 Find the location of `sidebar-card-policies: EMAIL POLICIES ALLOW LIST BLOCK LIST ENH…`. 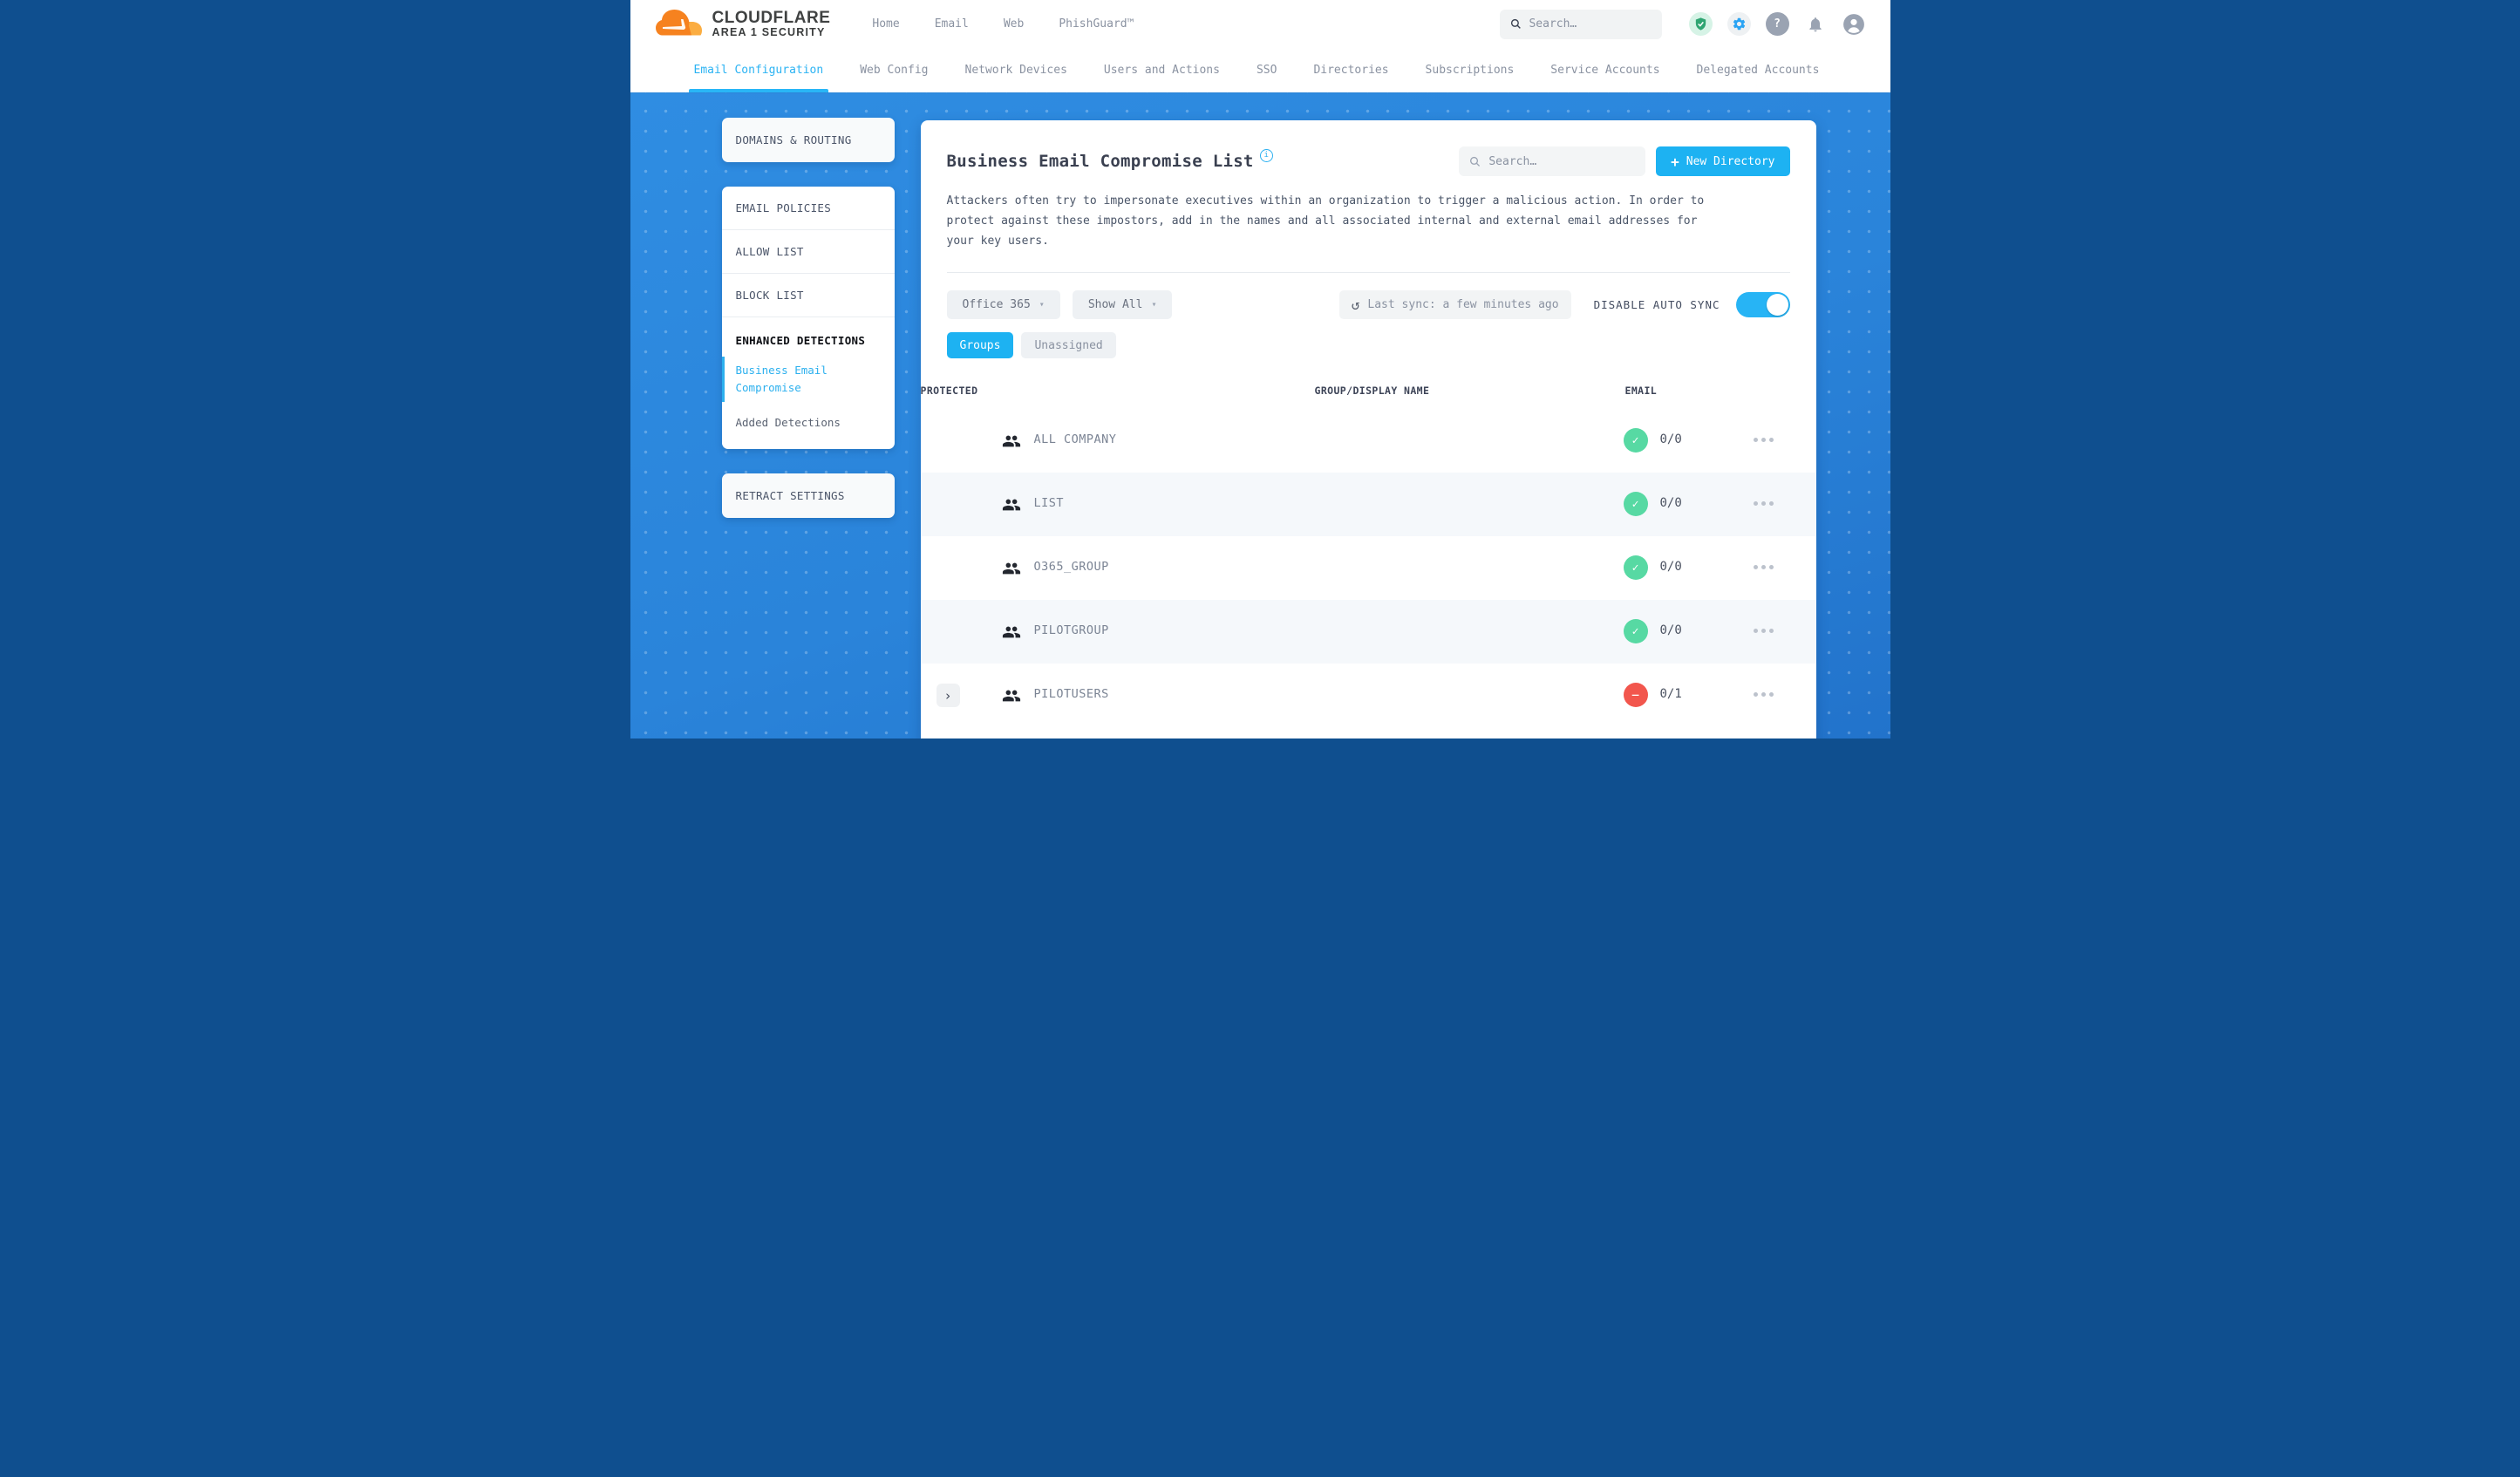

sidebar-card-policies: EMAIL POLICIES ALLOW LIST BLOCK LIST ENH… is located at coordinates (808, 318).